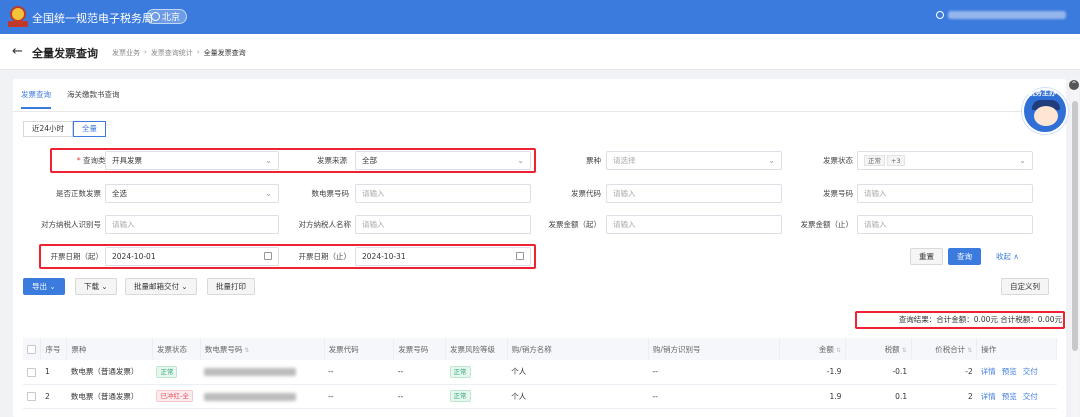 The image size is (1080, 417). What do you see at coordinates (18, 17) in the screenshot?
I see `tax-emblem-icon` at bounding box center [18, 17].